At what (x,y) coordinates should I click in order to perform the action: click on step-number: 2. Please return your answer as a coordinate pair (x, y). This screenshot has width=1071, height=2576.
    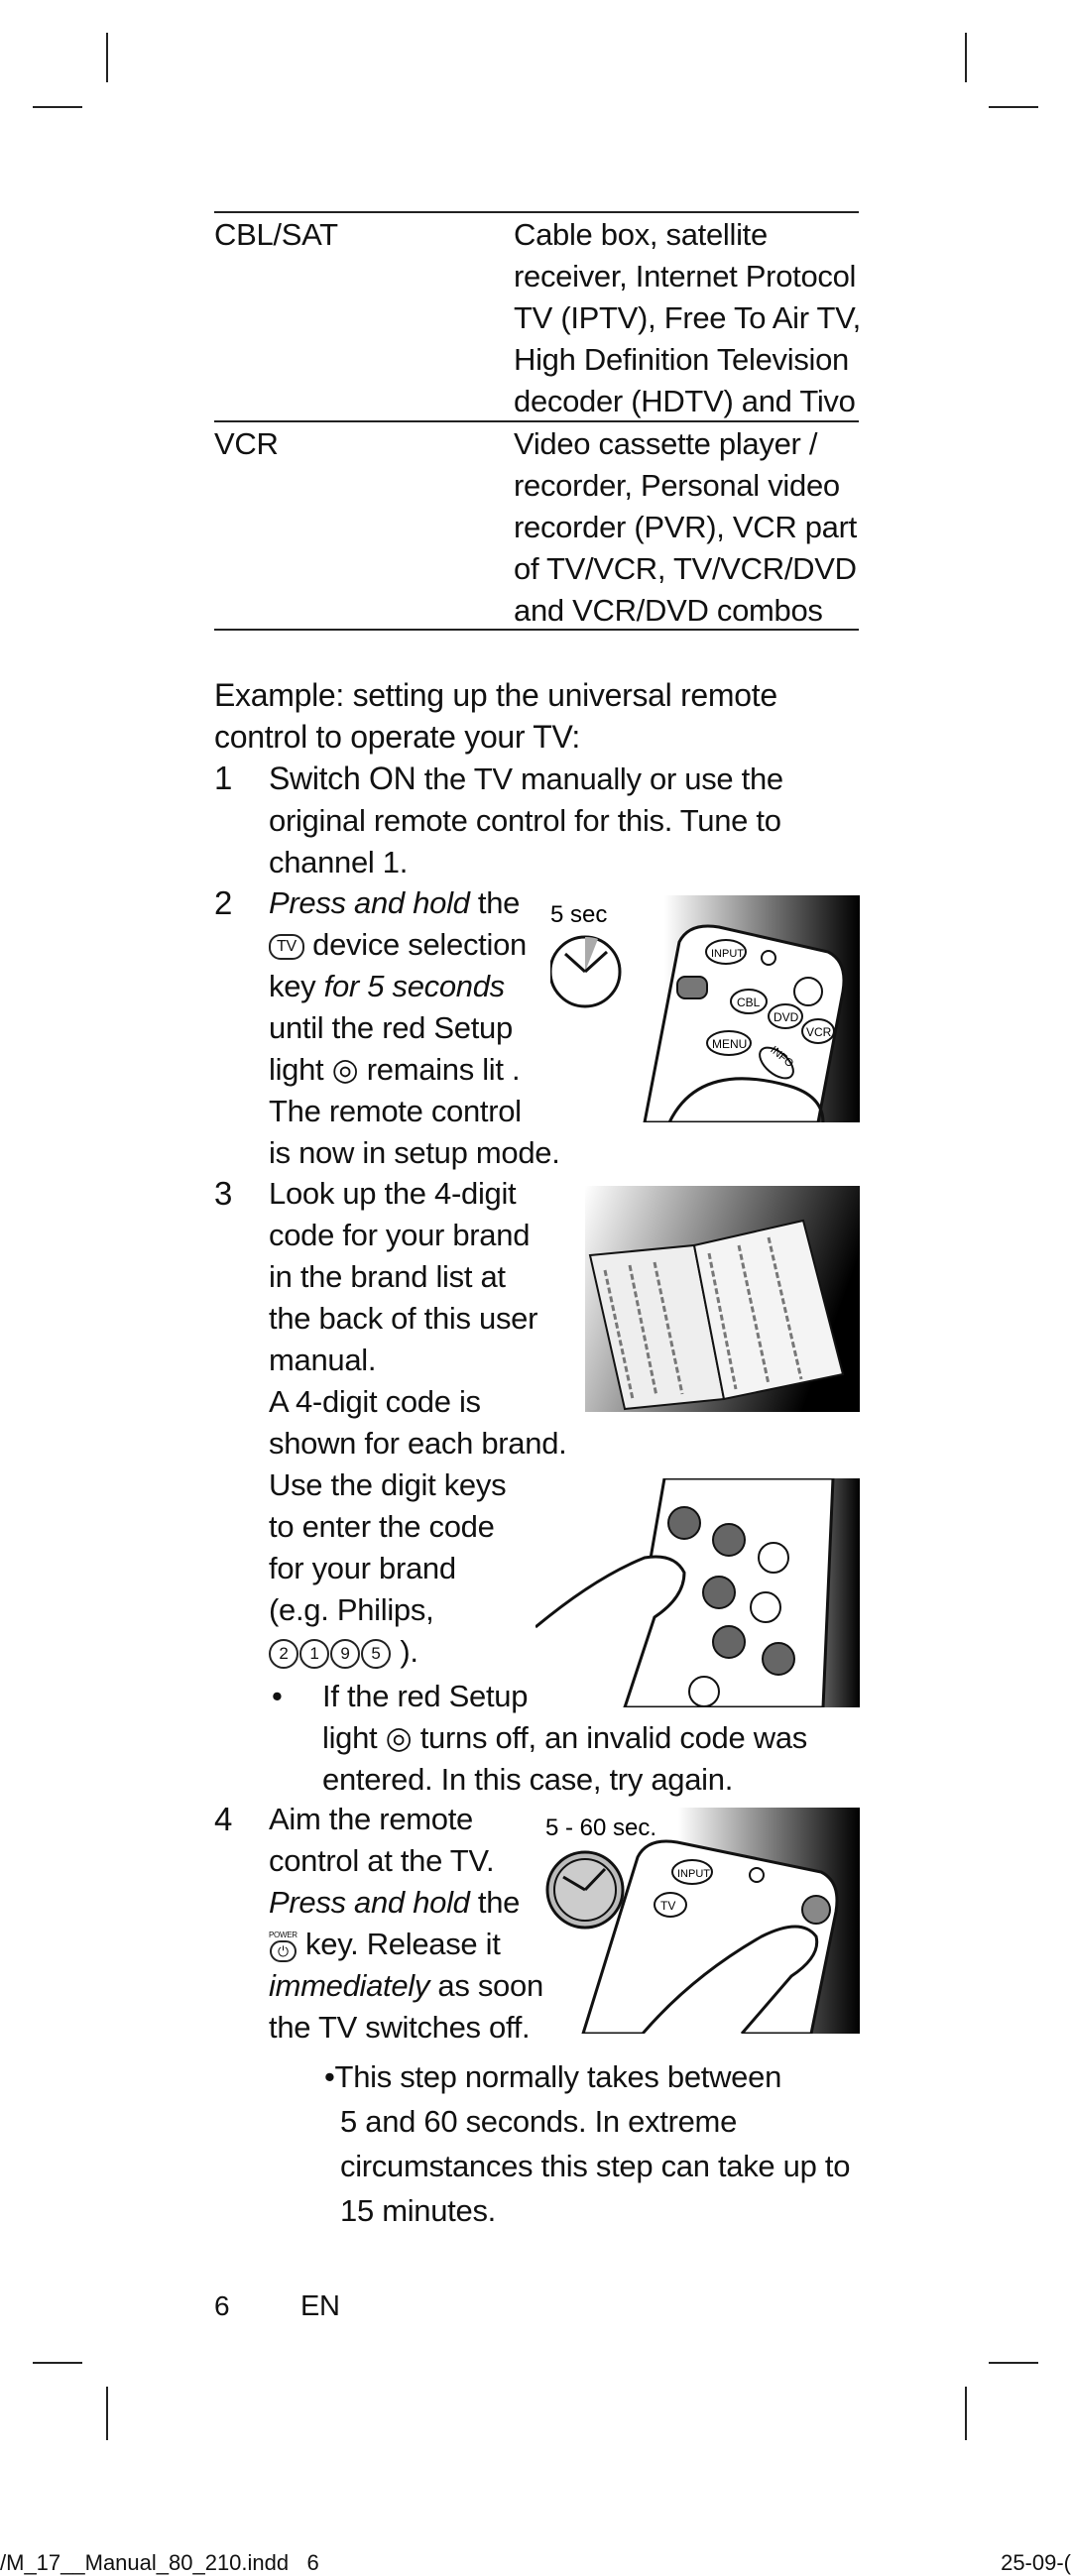
    Looking at the image, I should click on (223, 902).